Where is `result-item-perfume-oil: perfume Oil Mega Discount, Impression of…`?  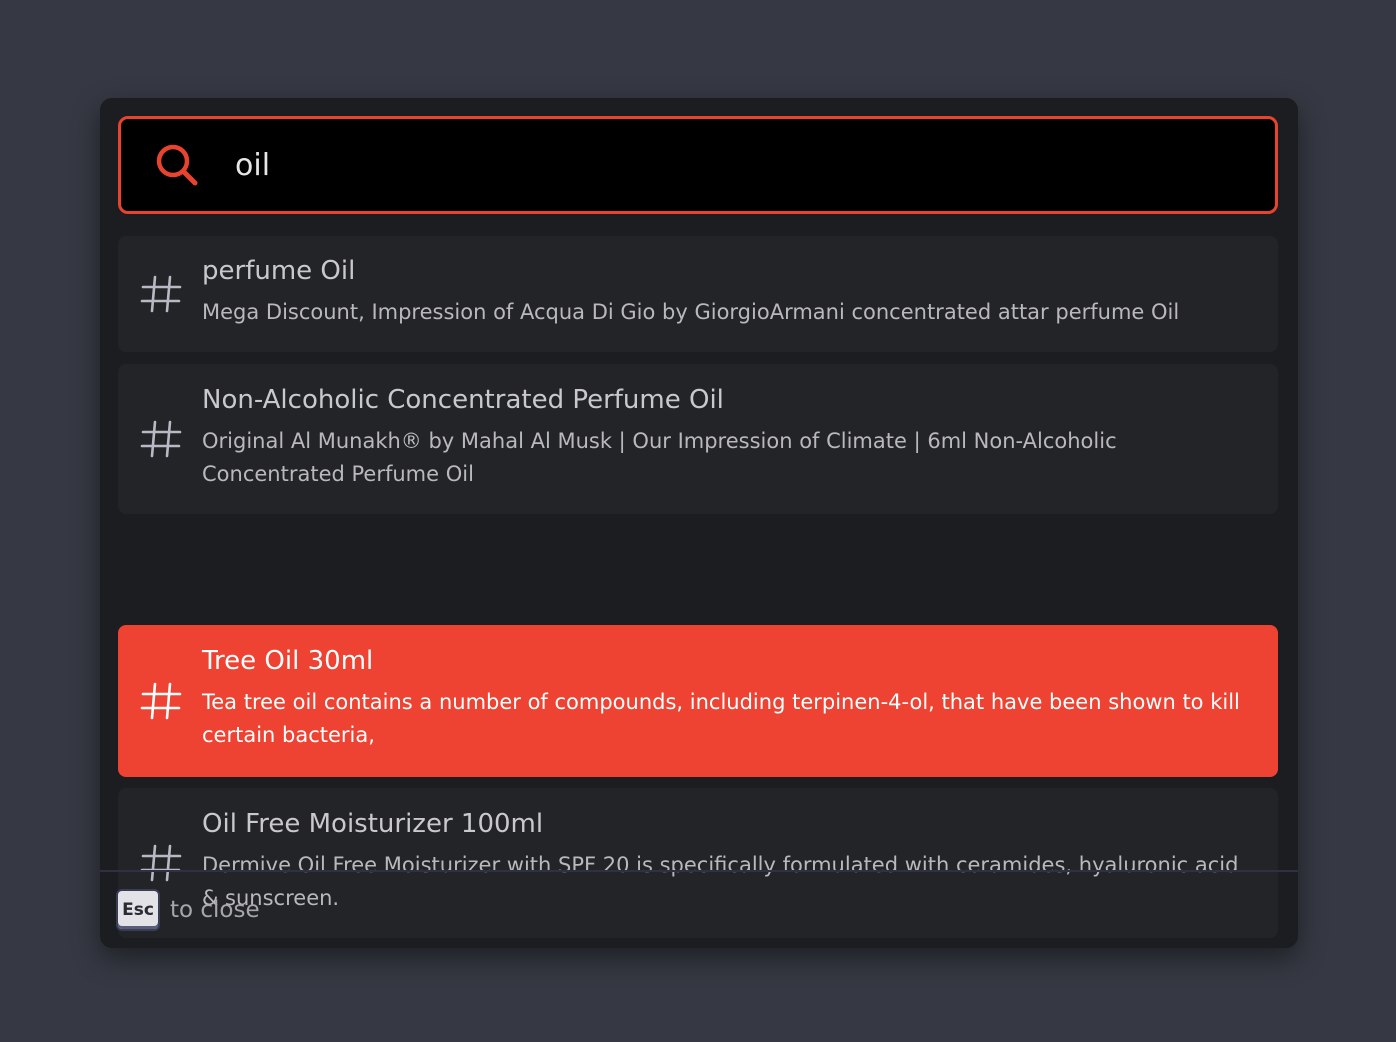
result-item-perfume-oil: perfume Oil Mega Discount, Impression of… is located at coordinates (698, 294).